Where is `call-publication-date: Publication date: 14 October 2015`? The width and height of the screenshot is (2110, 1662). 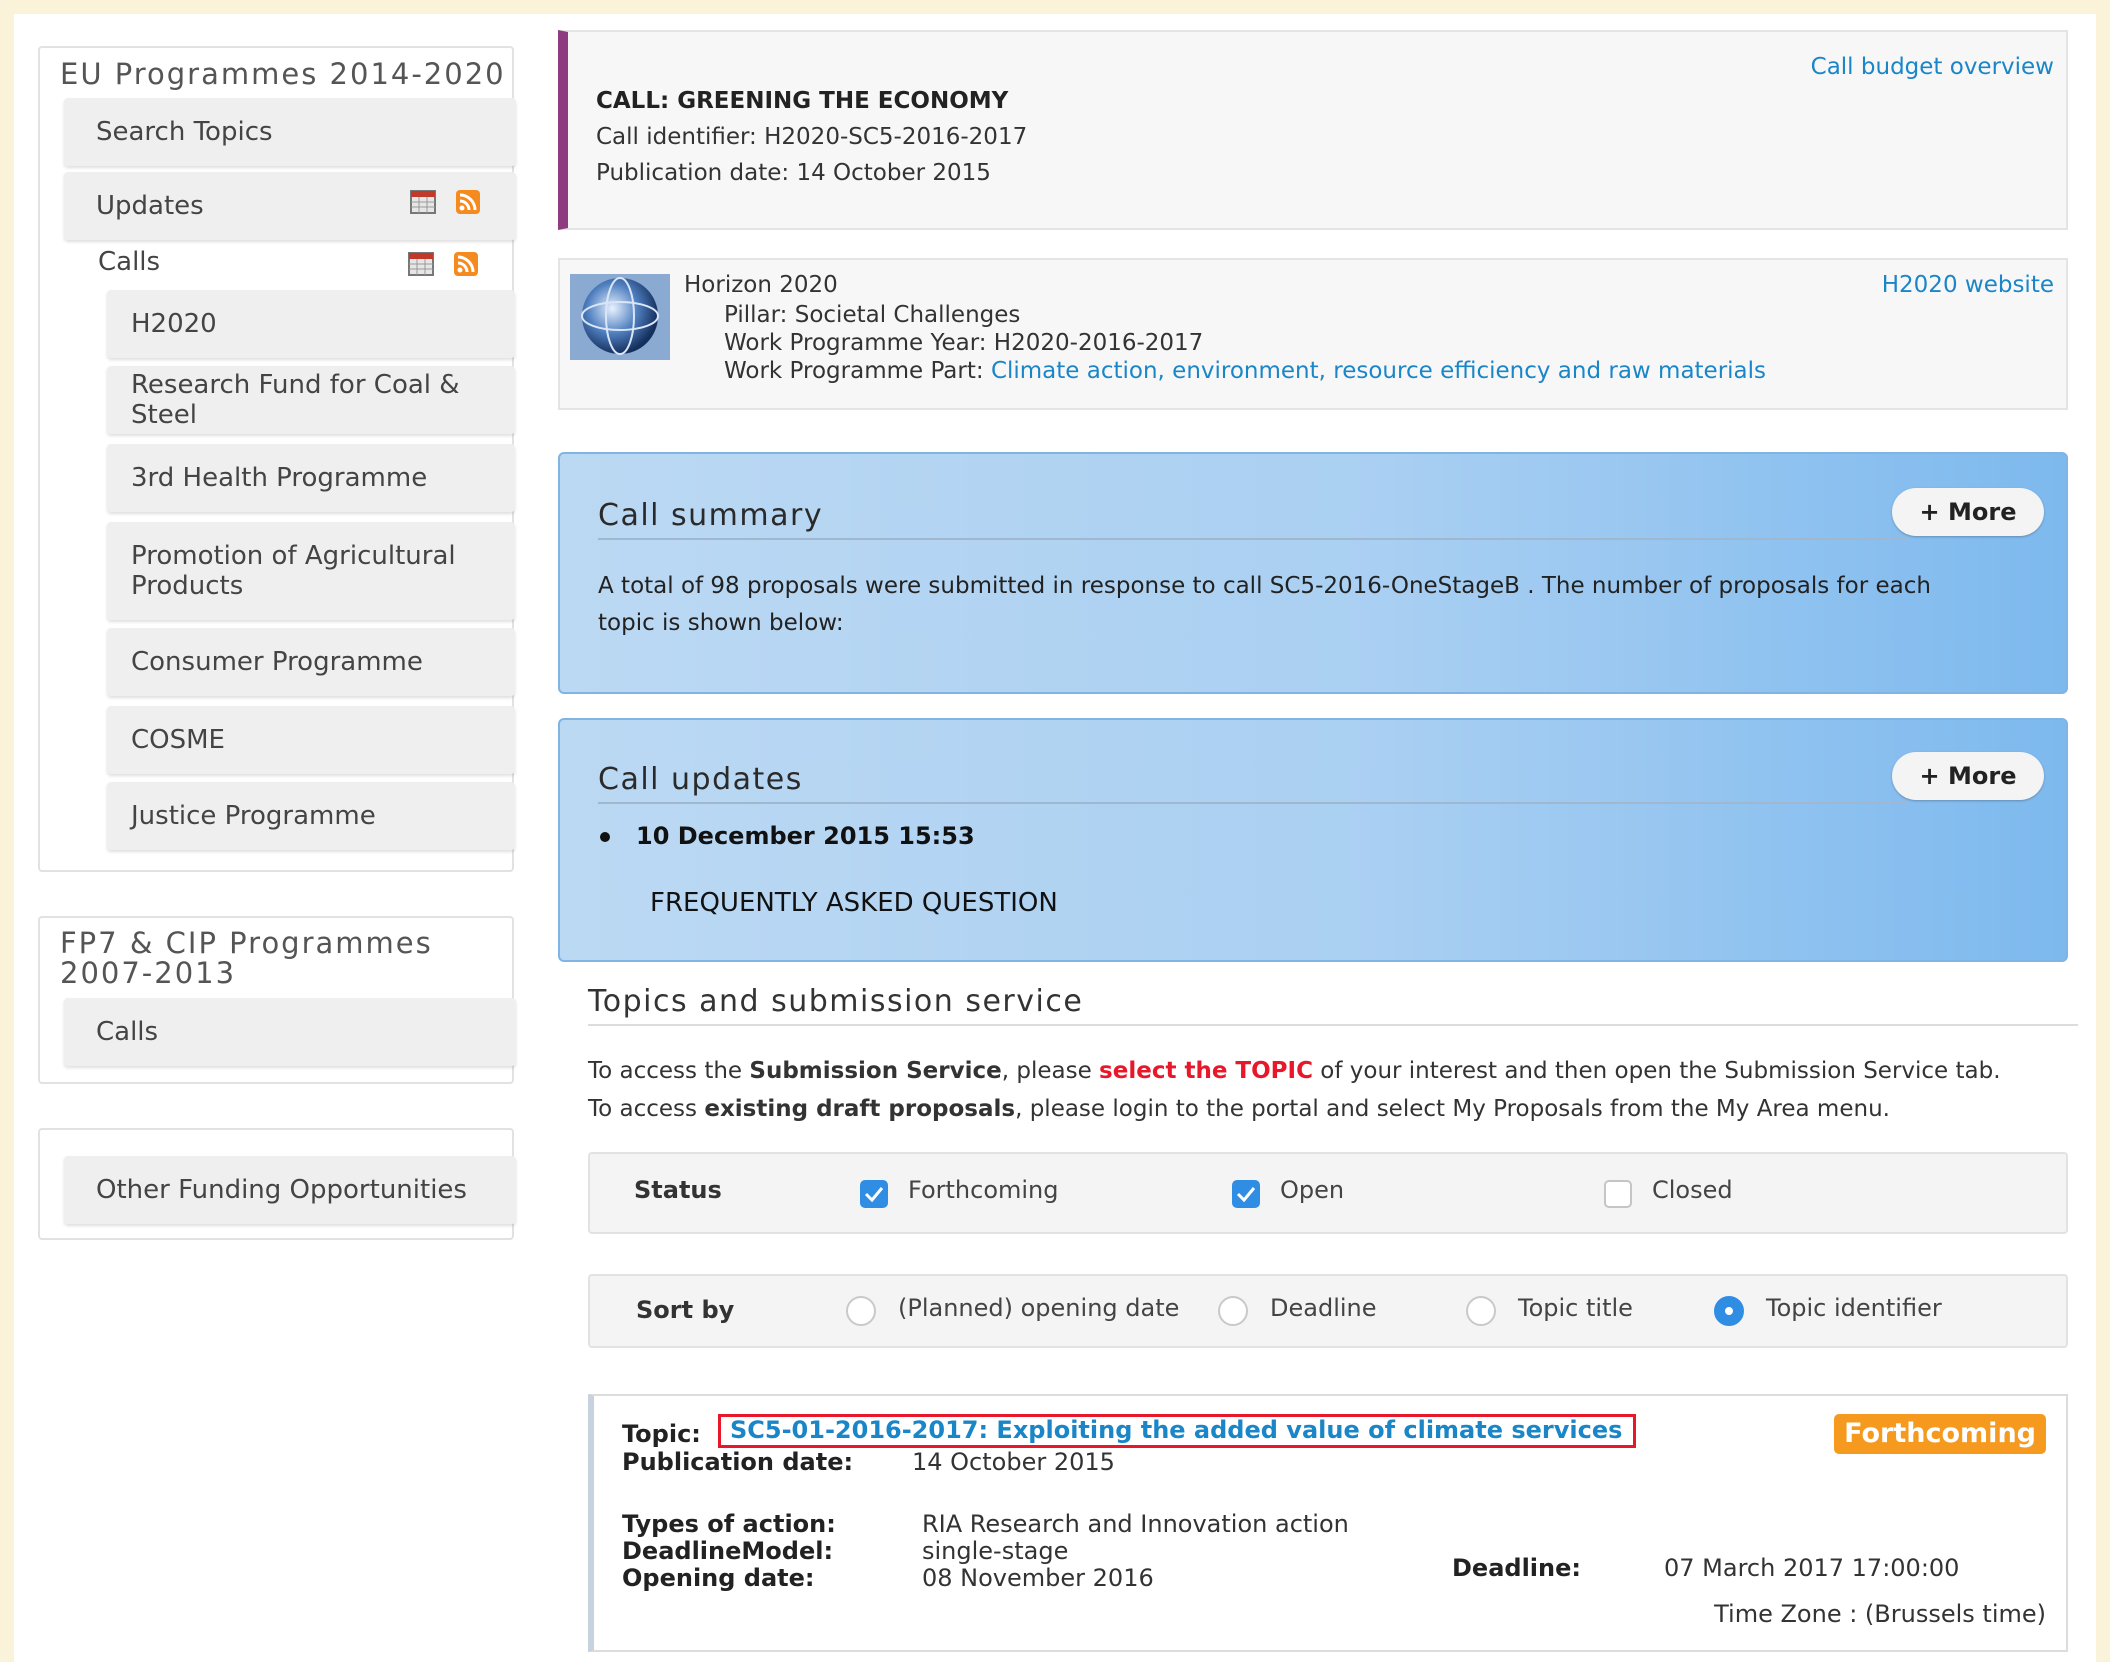
call-publication-date: Publication date: 14 October 2015 is located at coordinates (793, 173).